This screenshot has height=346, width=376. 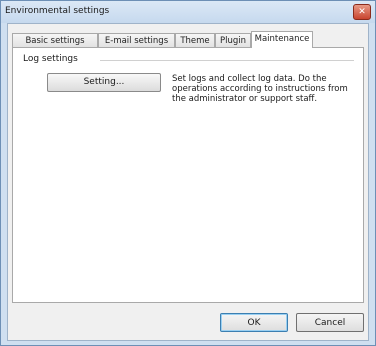 What do you see at coordinates (254, 322) in the screenshot?
I see `ok-button: OK` at bounding box center [254, 322].